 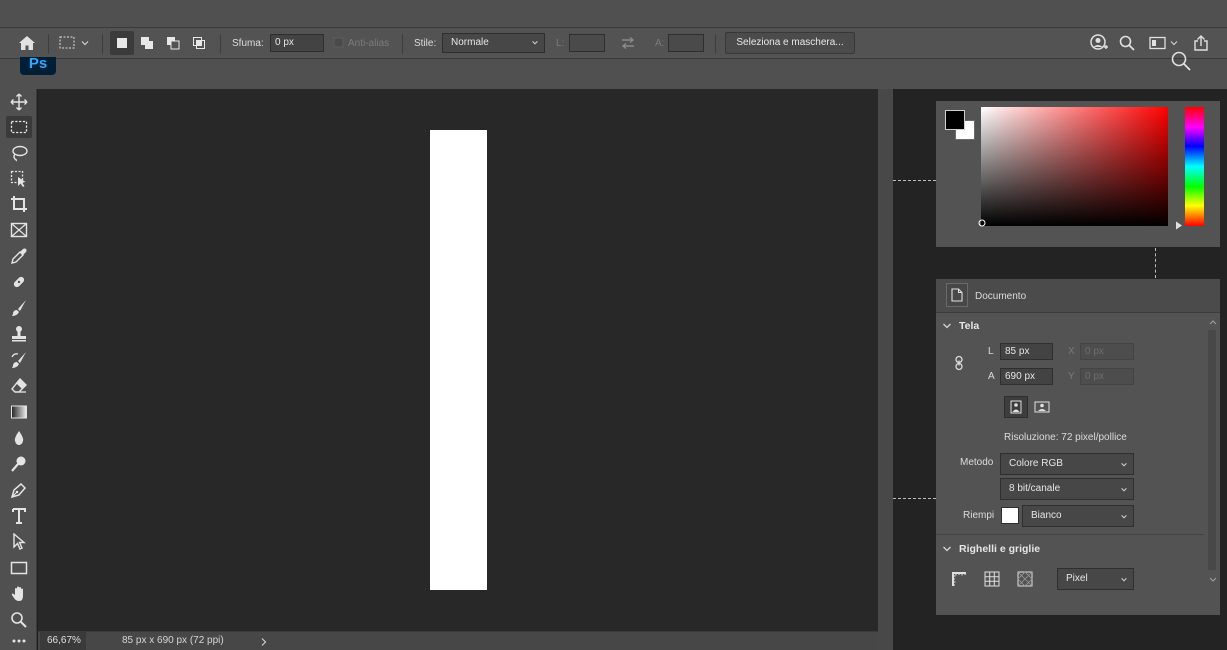 What do you see at coordinates (27, 43) in the screenshot?
I see `home-button` at bounding box center [27, 43].